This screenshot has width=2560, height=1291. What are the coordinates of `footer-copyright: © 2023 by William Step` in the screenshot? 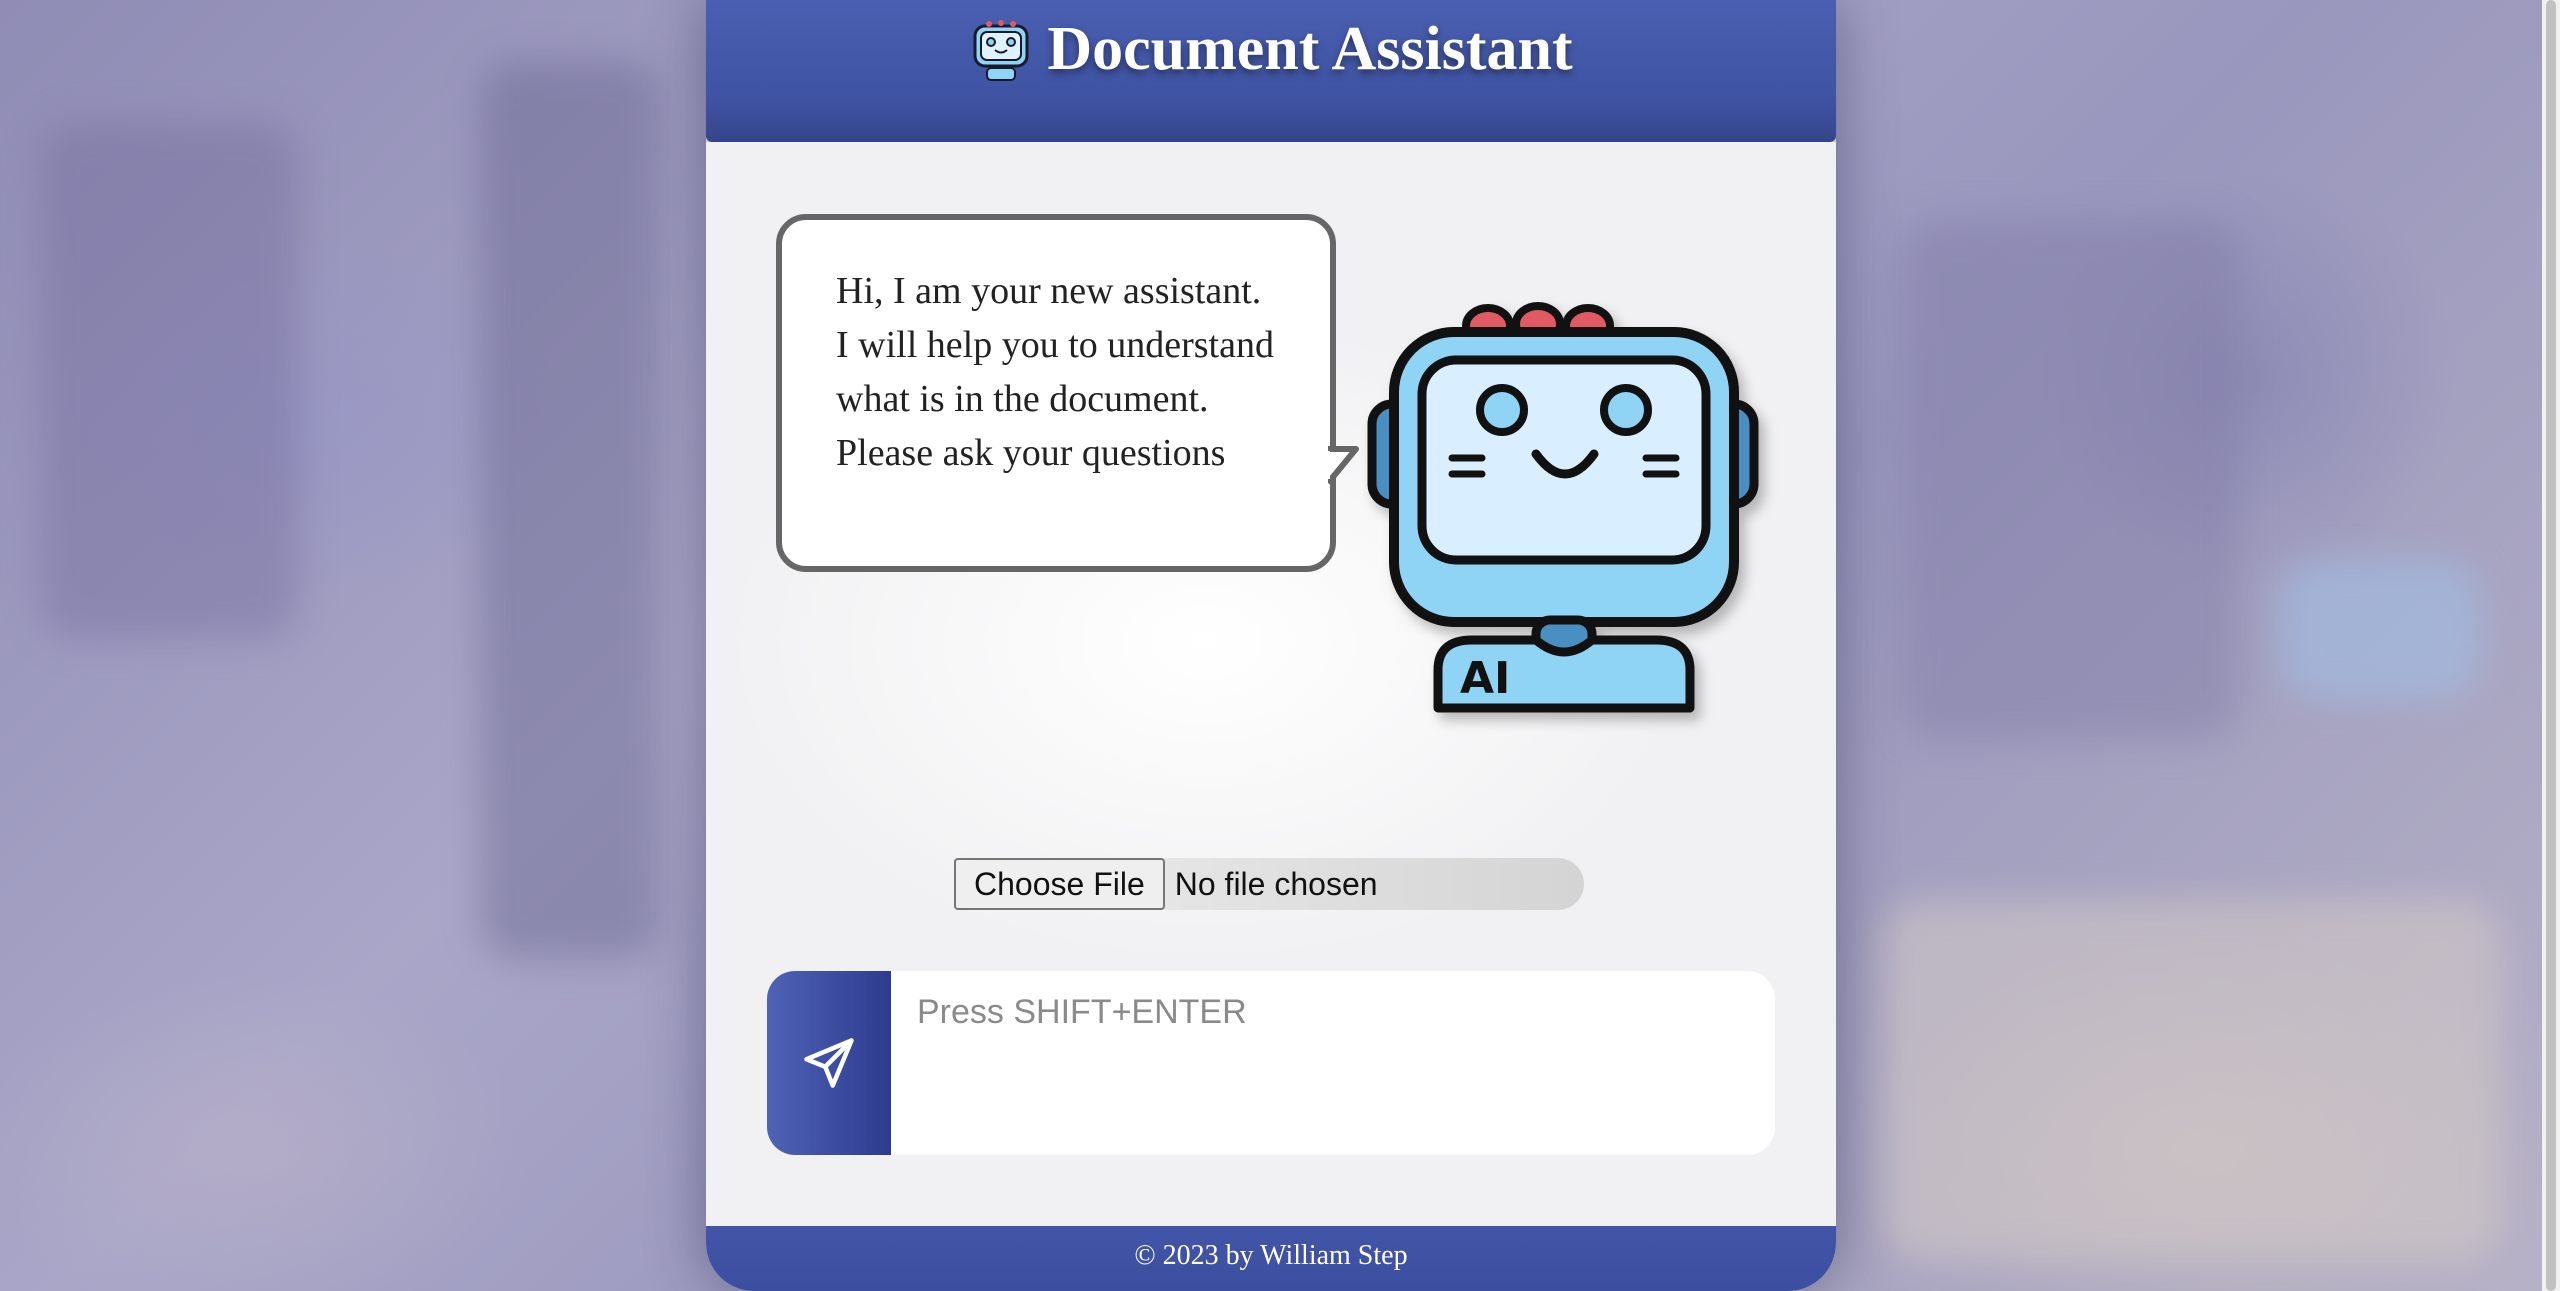 It's located at (1271, 1255).